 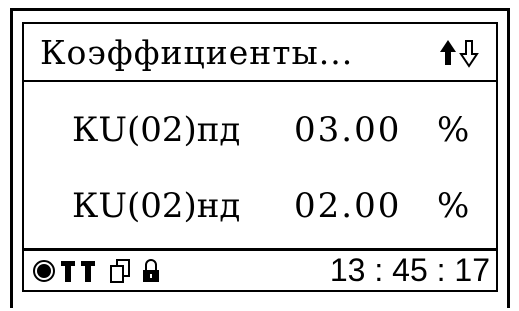 I want to click on param-value: 03.00, so click(x=348, y=130).